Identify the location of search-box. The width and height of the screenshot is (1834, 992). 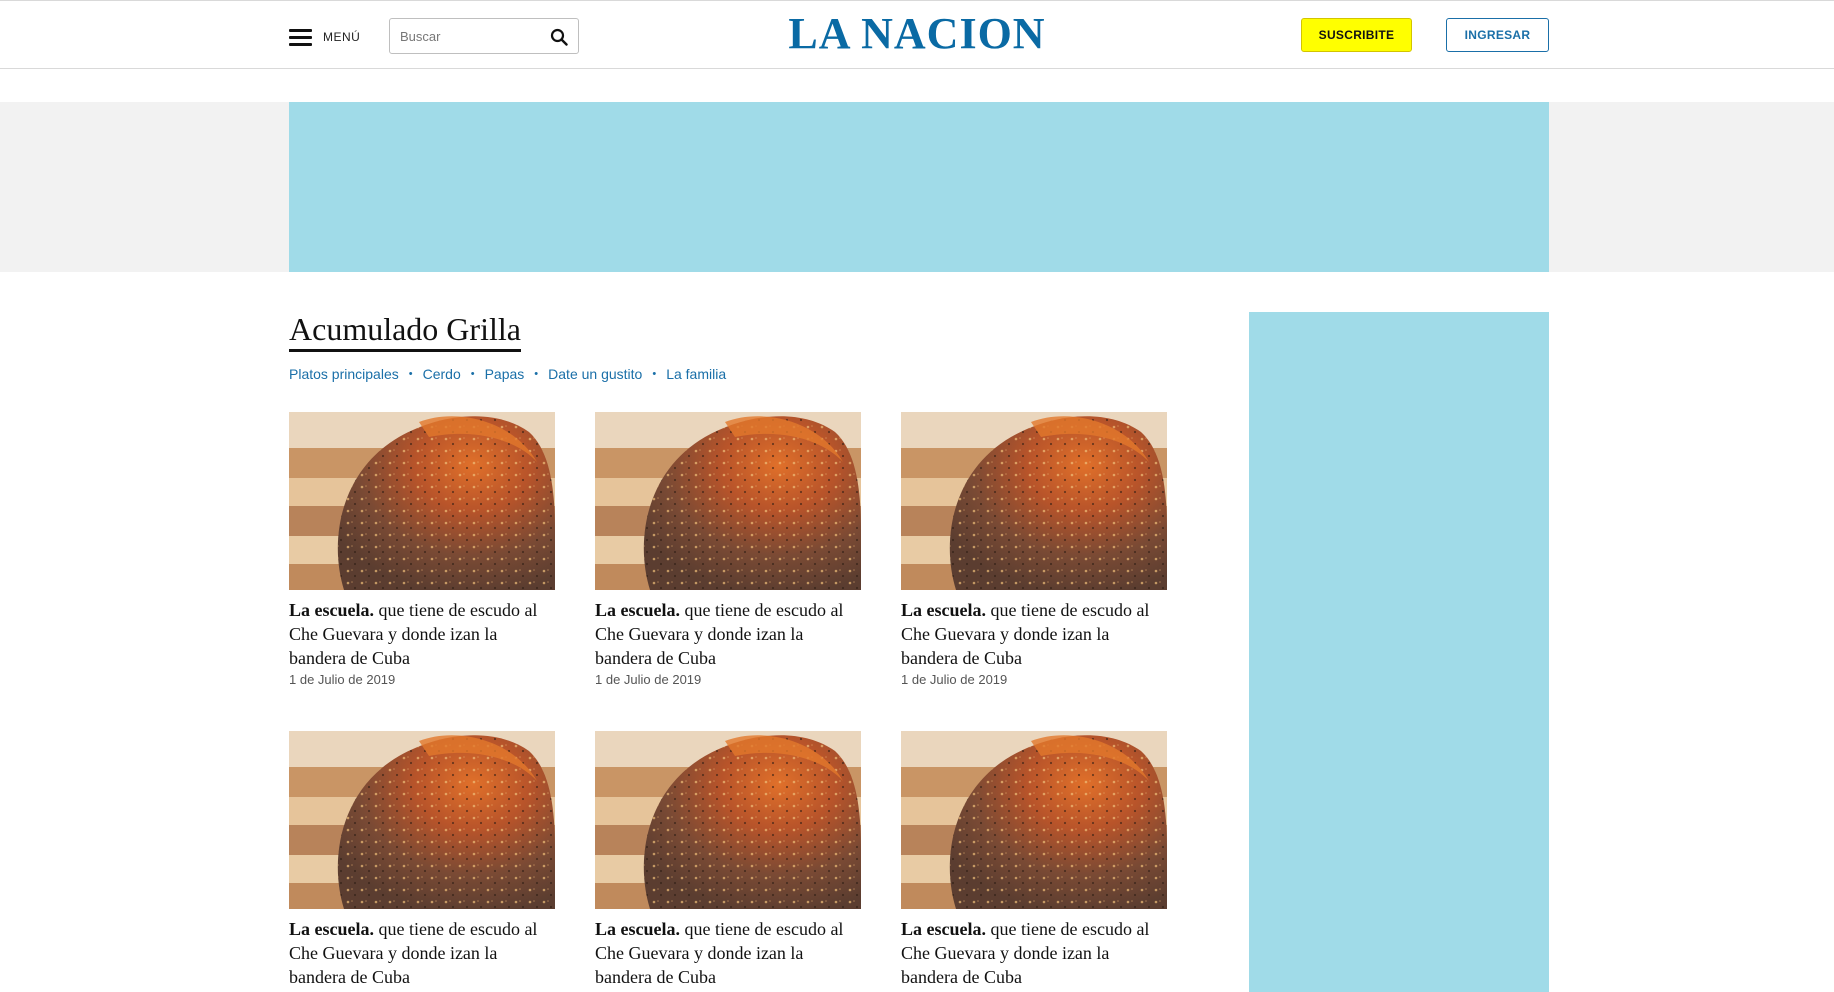
(484, 36).